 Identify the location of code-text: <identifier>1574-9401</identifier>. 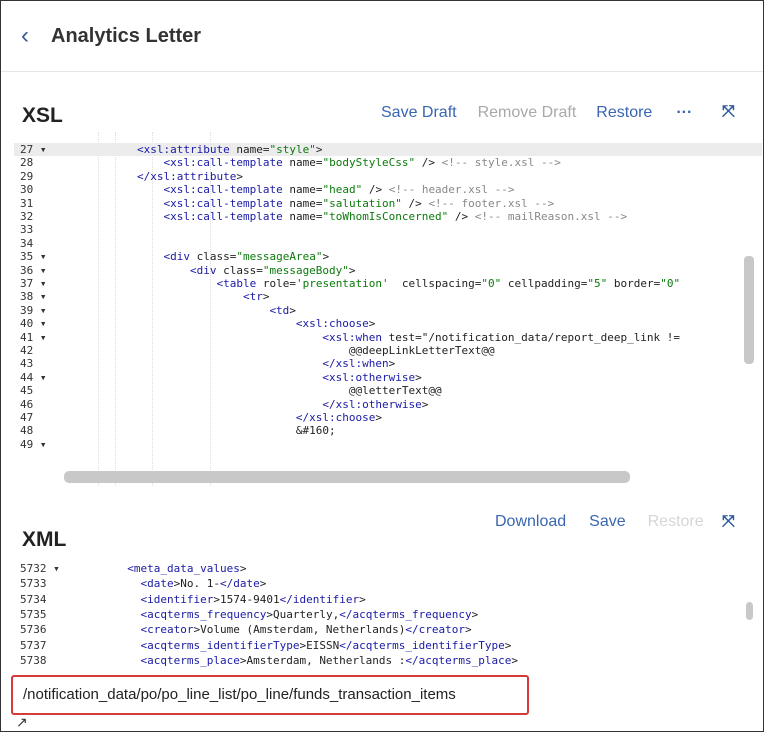
(253, 599).